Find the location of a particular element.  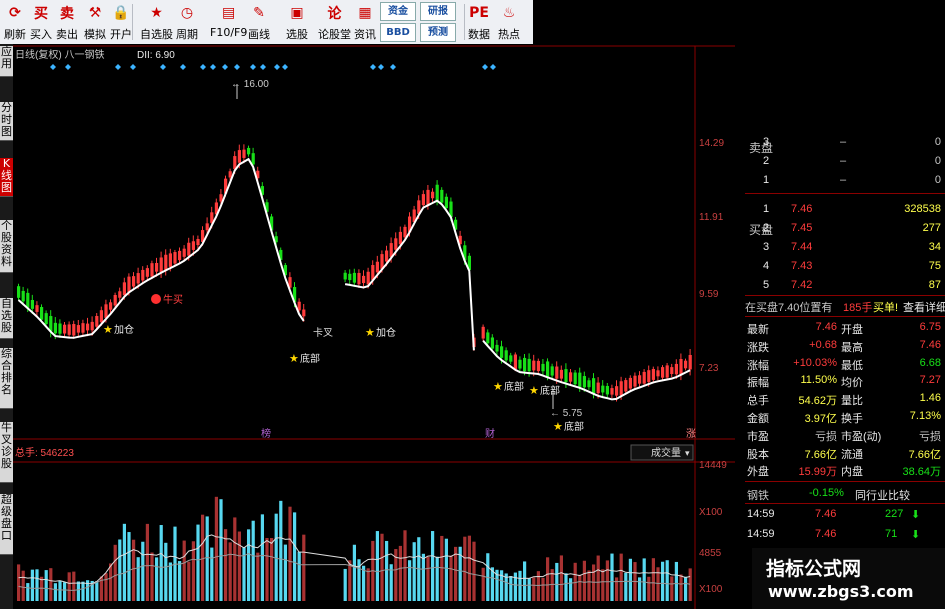

forecast-button: 预测 is located at coordinates (438, 32).